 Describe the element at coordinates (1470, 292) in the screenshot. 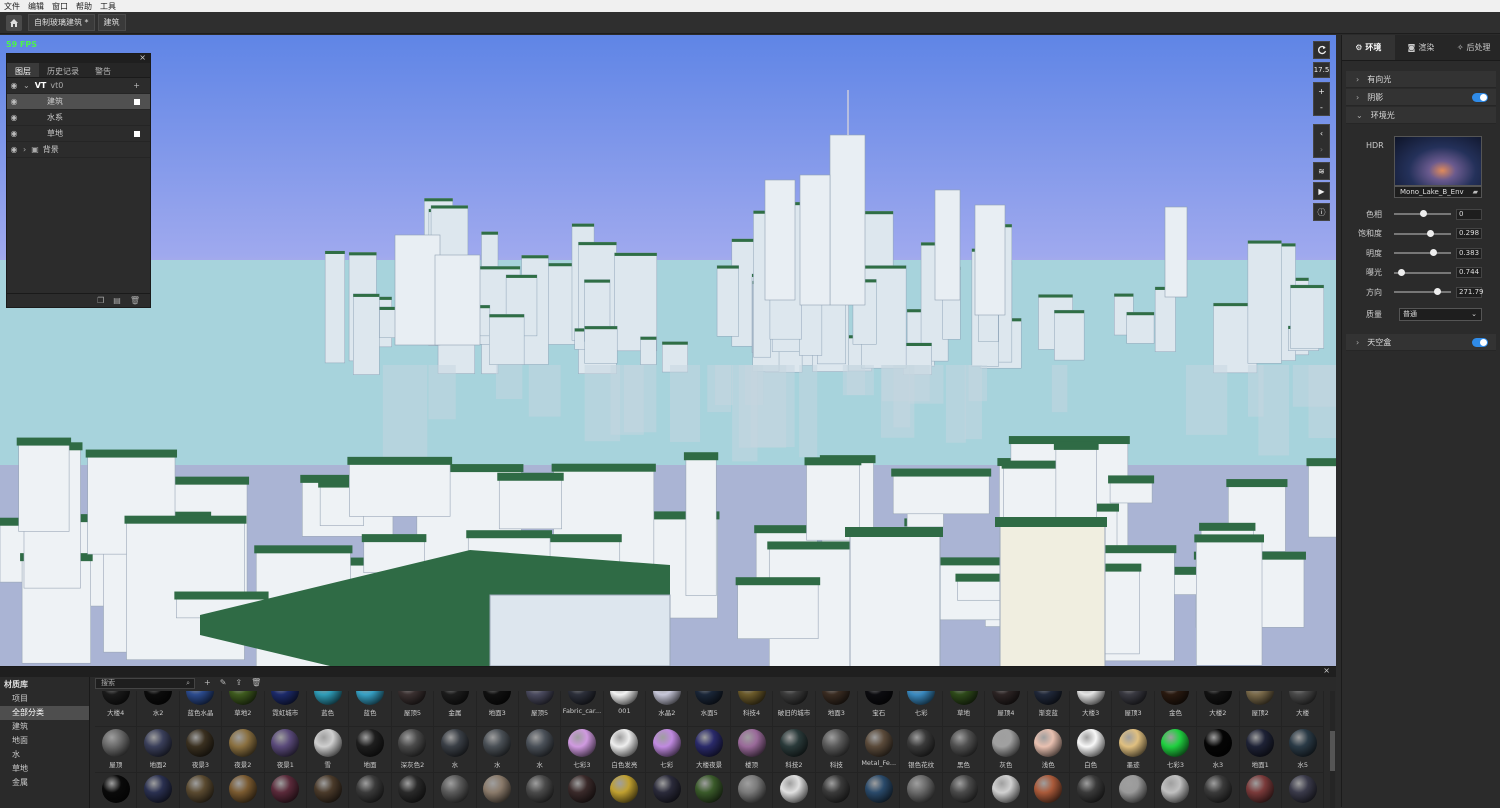

I see `slider-value-field: 271.79` at that location.